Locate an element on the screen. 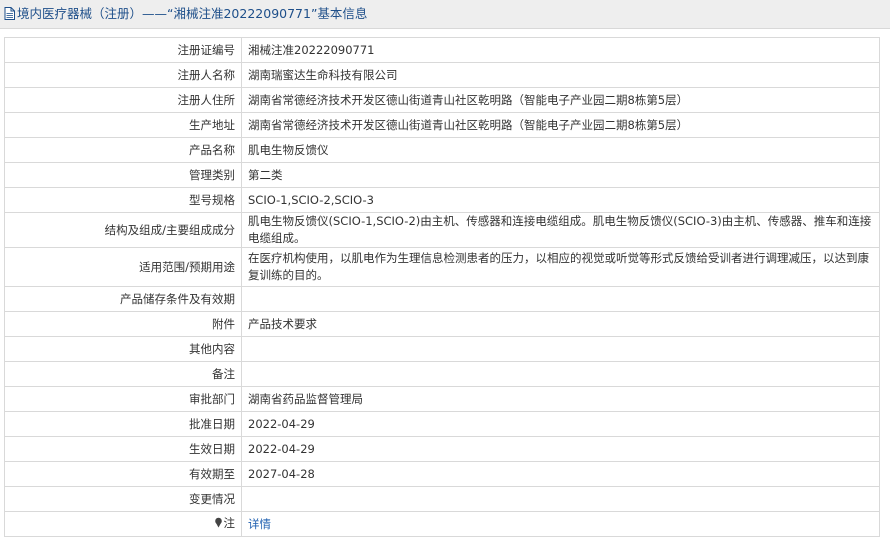  field-label: 变更情况 is located at coordinates (123, 499).